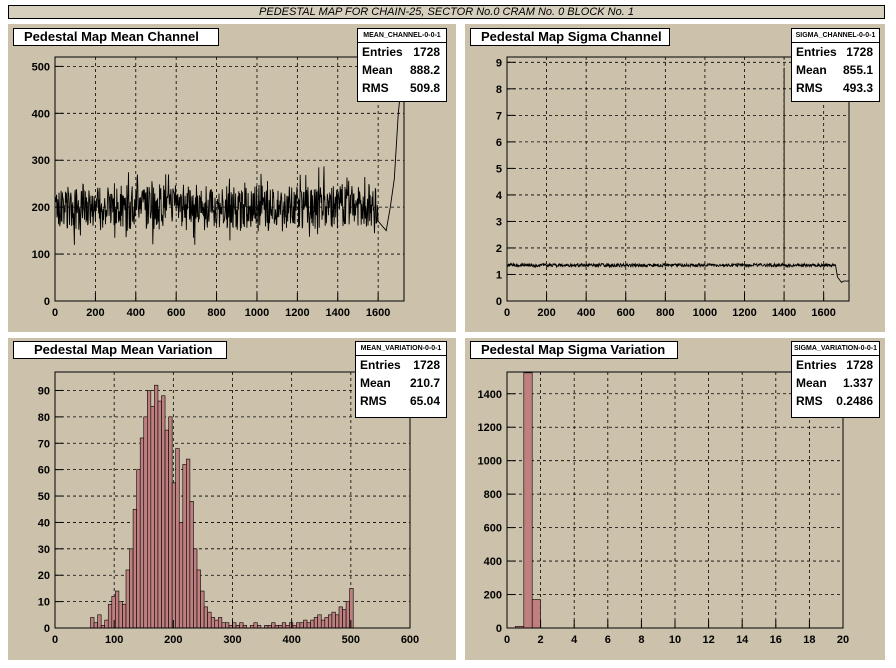 The height and width of the screenshot is (668, 896). Describe the element at coordinates (41, 255) in the screenshot. I see `y-tick-label: 100` at that location.